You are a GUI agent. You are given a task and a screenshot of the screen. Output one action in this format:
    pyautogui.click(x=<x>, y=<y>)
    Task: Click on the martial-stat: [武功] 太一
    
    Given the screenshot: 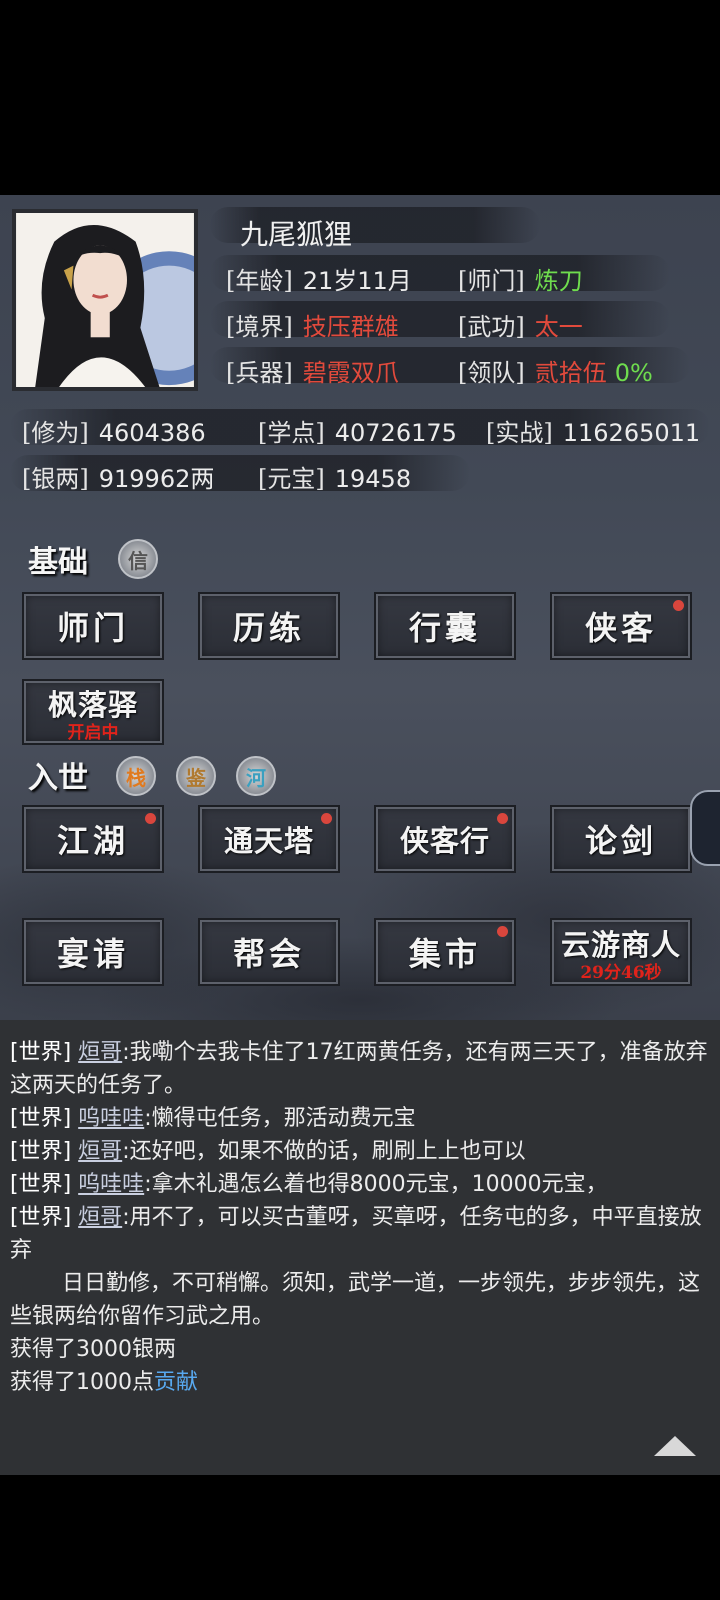 What is the action you would take?
    pyautogui.click(x=520, y=324)
    